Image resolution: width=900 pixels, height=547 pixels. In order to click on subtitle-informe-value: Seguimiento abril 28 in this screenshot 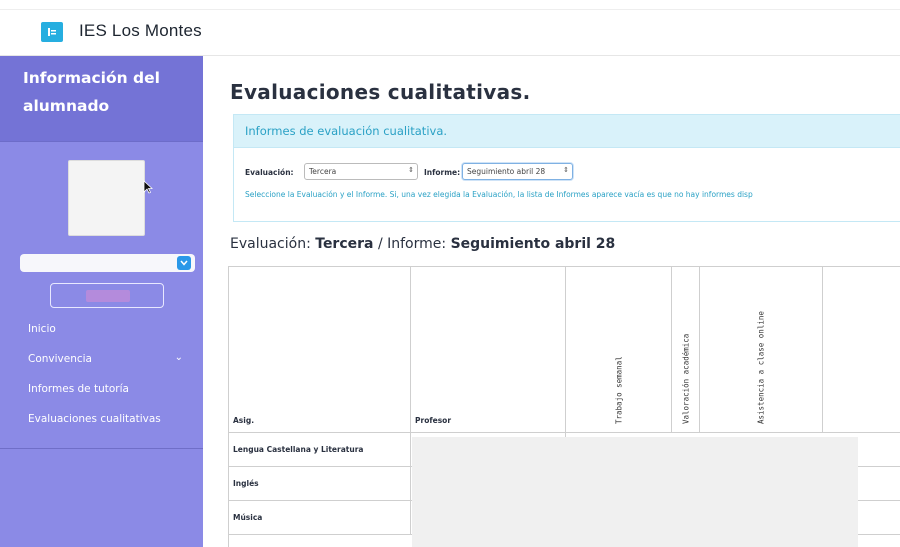, I will do `click(533, 244)`.